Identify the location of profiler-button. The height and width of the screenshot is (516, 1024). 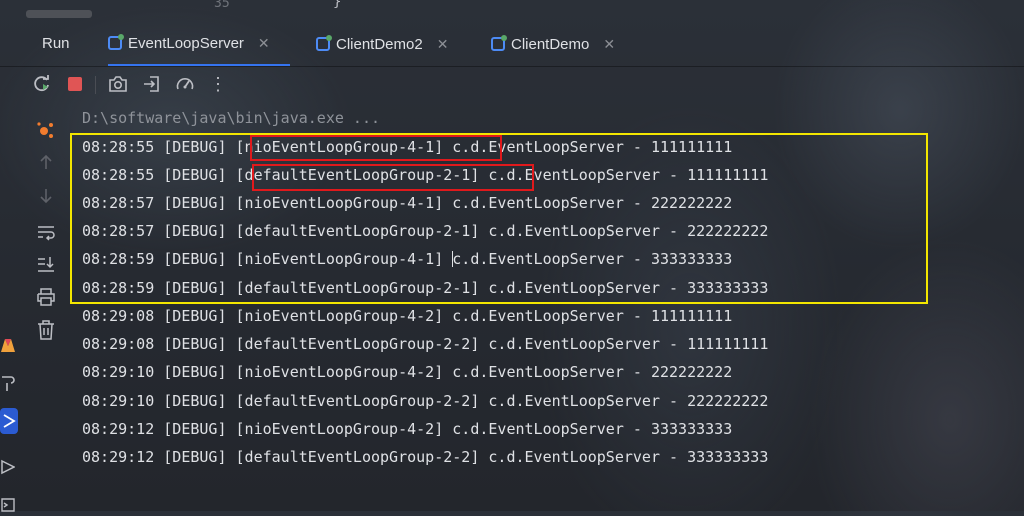
(185, 84).